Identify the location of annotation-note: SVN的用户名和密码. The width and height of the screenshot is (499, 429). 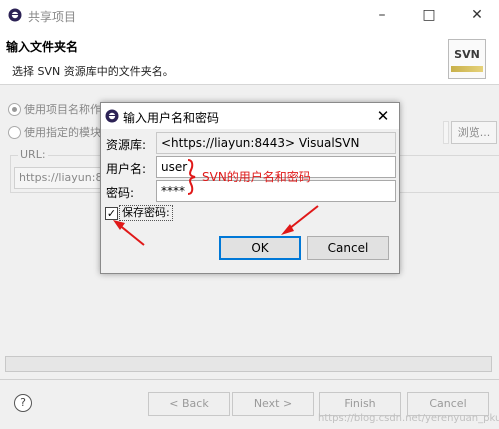
(256, 177).